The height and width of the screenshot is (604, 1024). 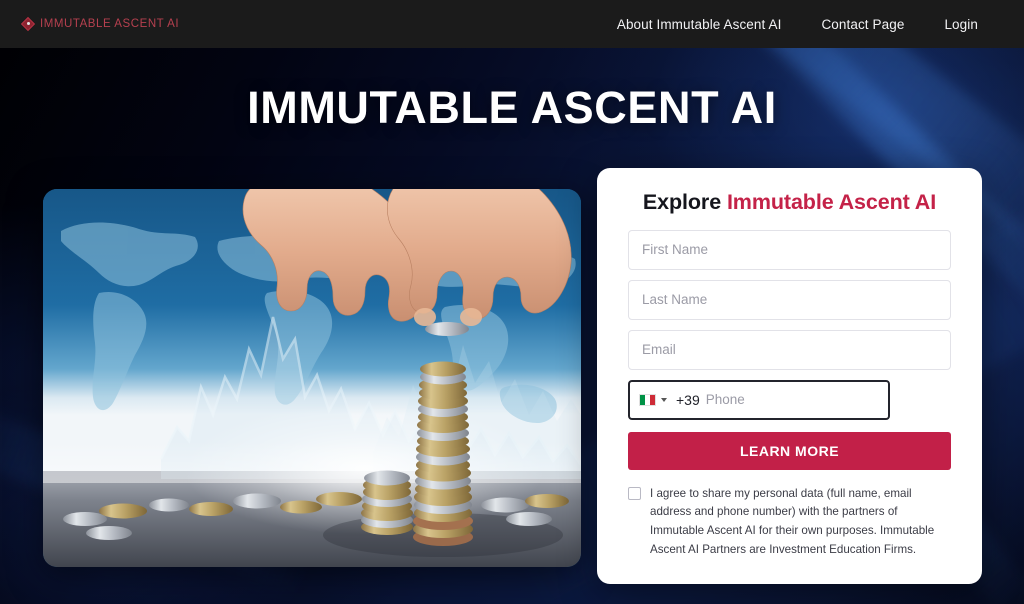 What do you see at coordinates (634, 493) in the screenshot?
I see `consent-checkbox` at bounding box center [634, 493].